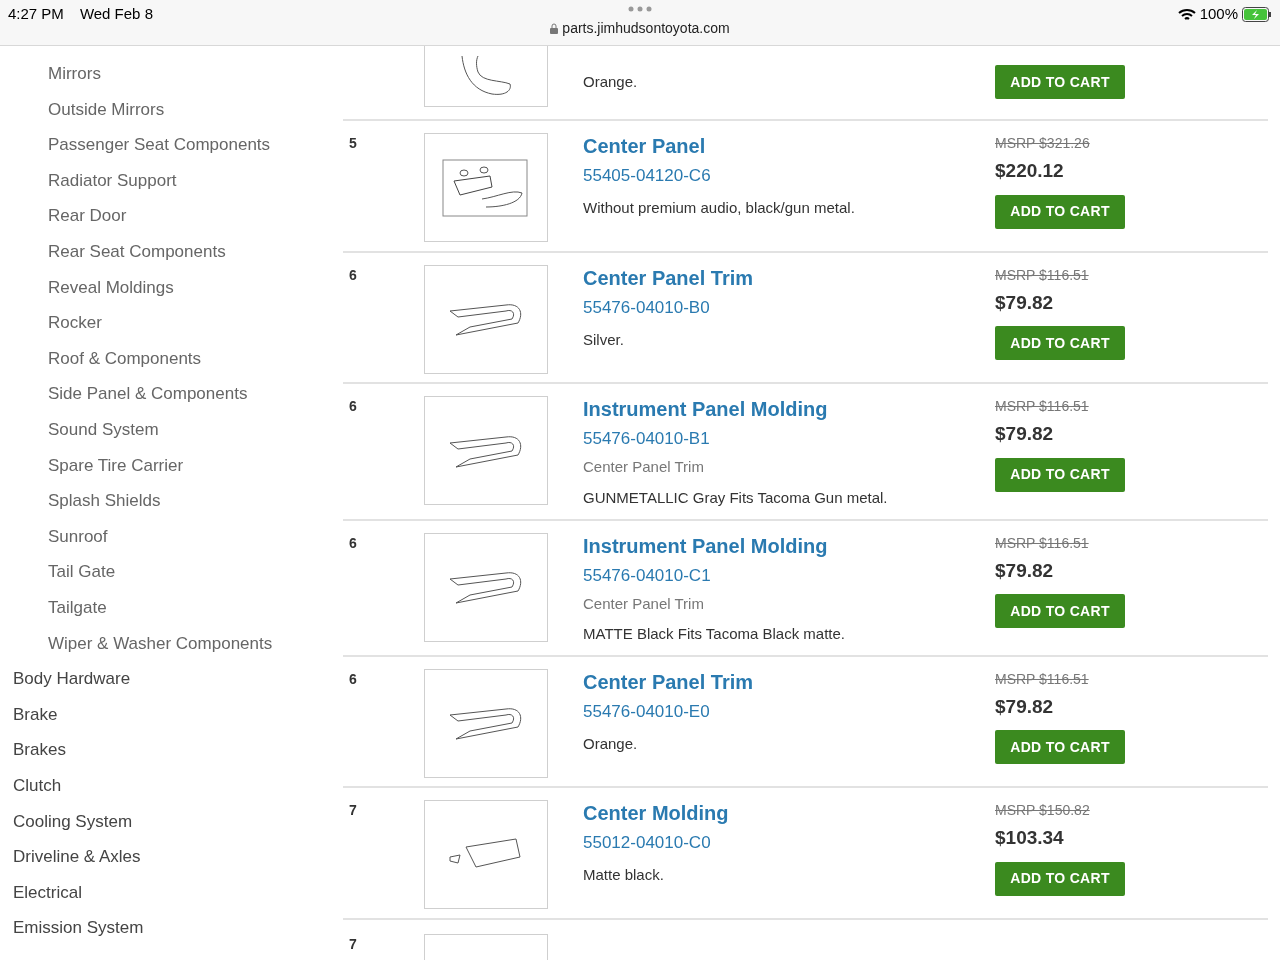 This screenshot has height=960, width=1280. I want to click on category-link: Rear Door, so click(171, 216).